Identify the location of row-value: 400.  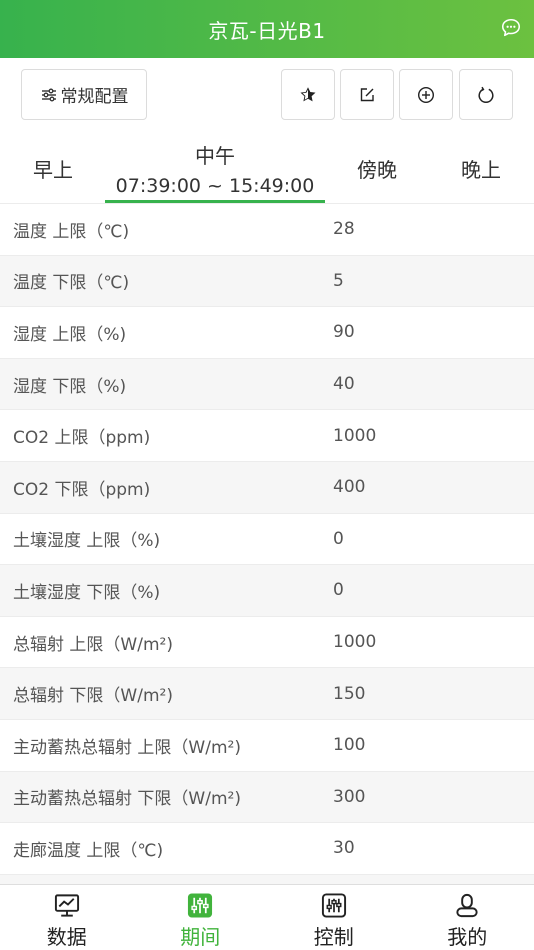
(349, 487).